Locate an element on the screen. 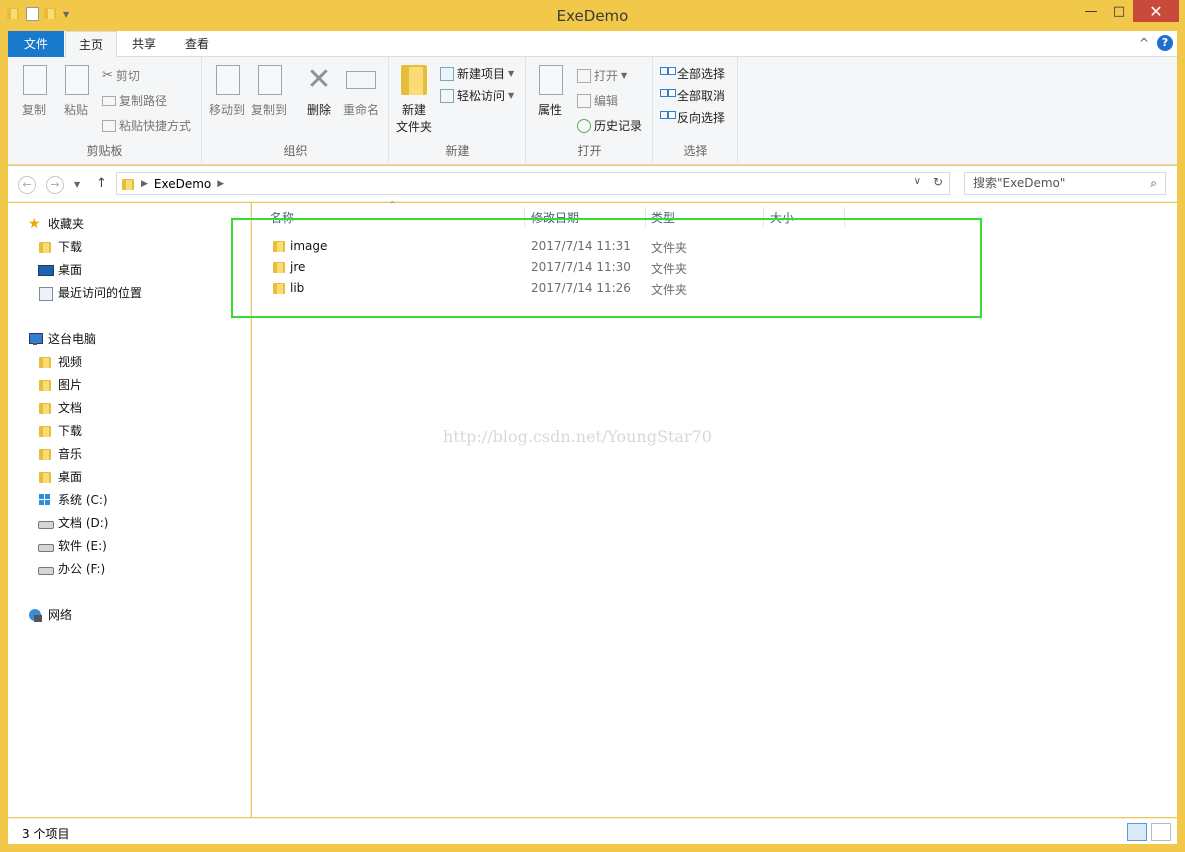 This screenshot has width=1185, height=852. maximize-button: □ is located at coordinates (1119, 11).